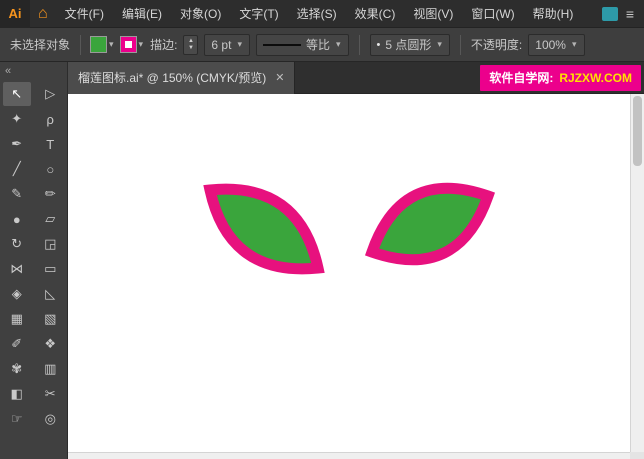 This screenshot has height=459, width=644. What do you see at coordinates (492, 14) in the screenshot?
I see `menu-window: 窗口(W)` at bounding box center [492, 14].